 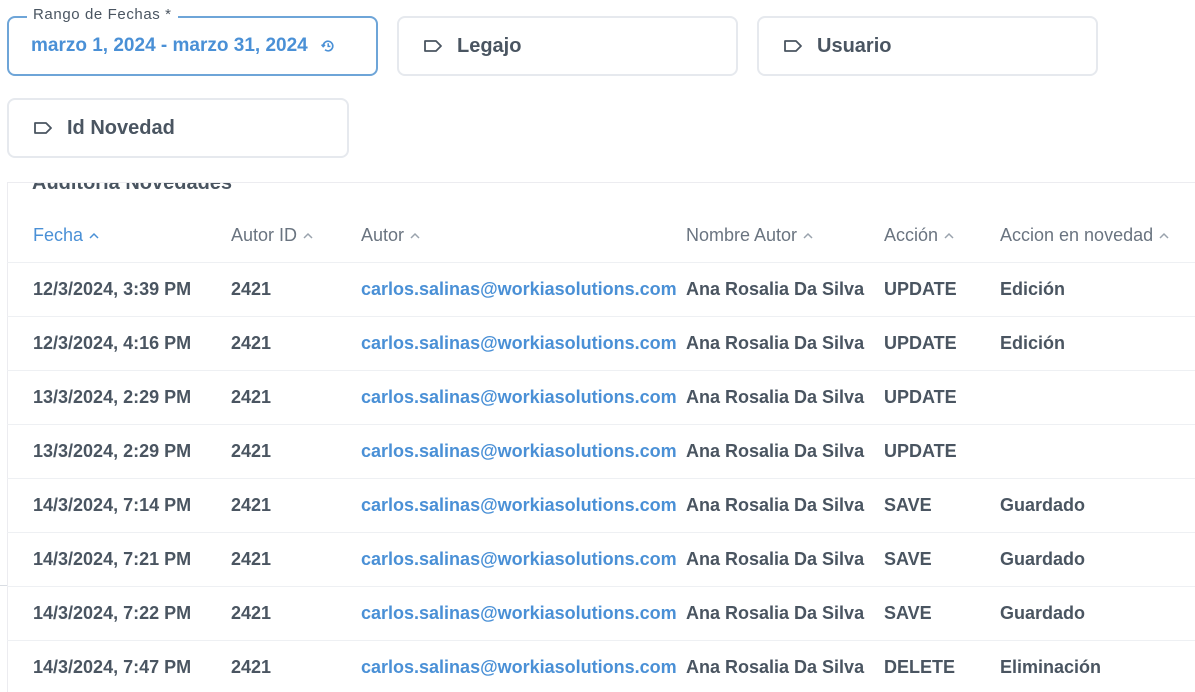 What do you see at coordinates (383, 235) in the screenshot?
I see `column-header-label: Autor` at bounding box center [383, 235].